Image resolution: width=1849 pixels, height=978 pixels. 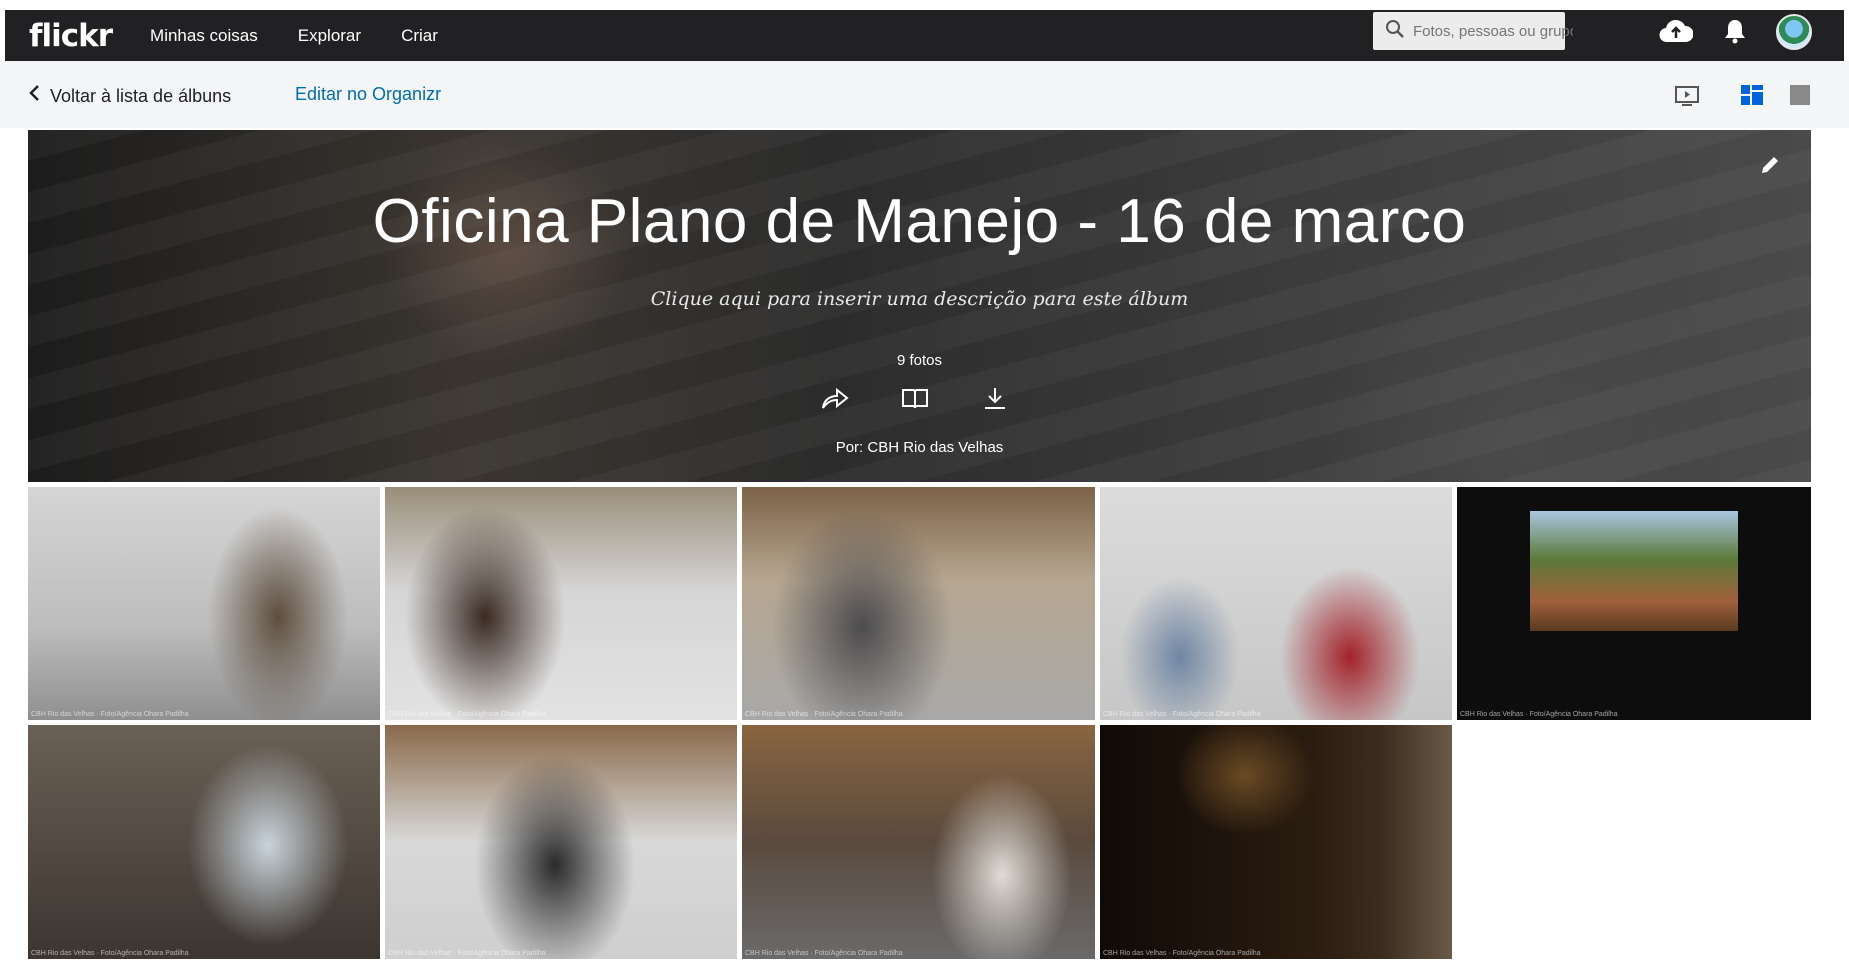 What do you see at coordinates (919, 221) in the screenshot?
I see `album-title: Oficina Plano de Manejo - 16 de marco` at bounding box center [919, 221].